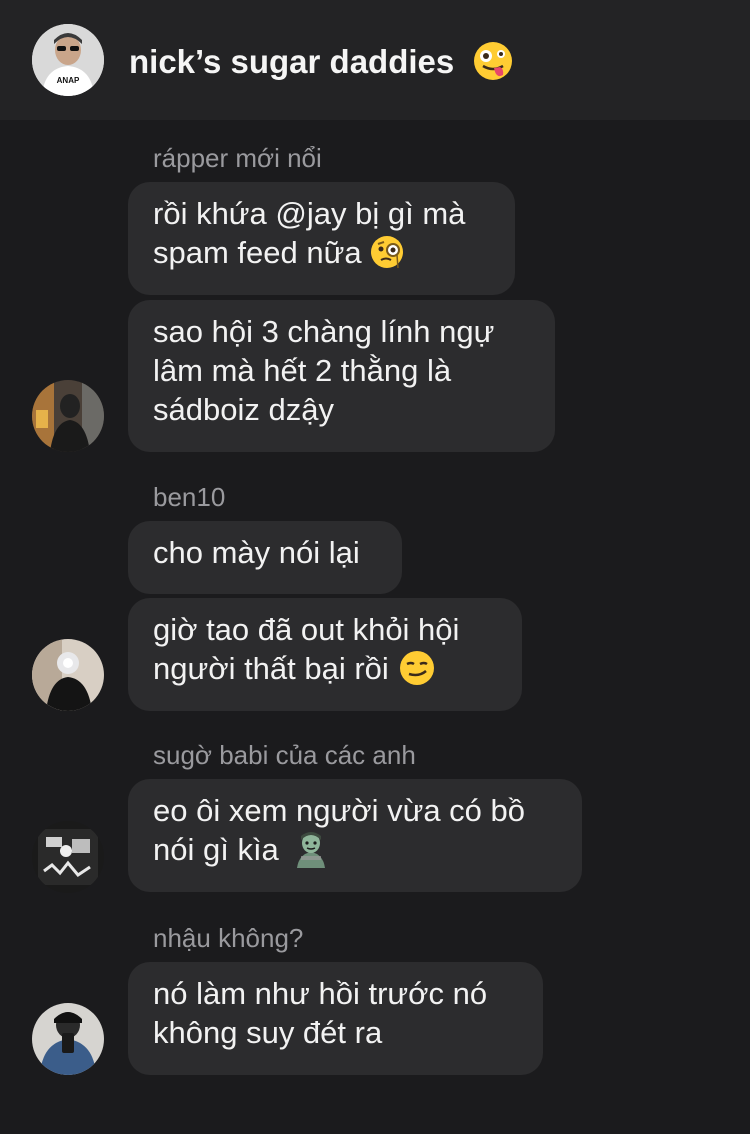 This screenshot has height=1134, width=750. I want to click on message-text: không suy đét ra, so click(268, 1032).